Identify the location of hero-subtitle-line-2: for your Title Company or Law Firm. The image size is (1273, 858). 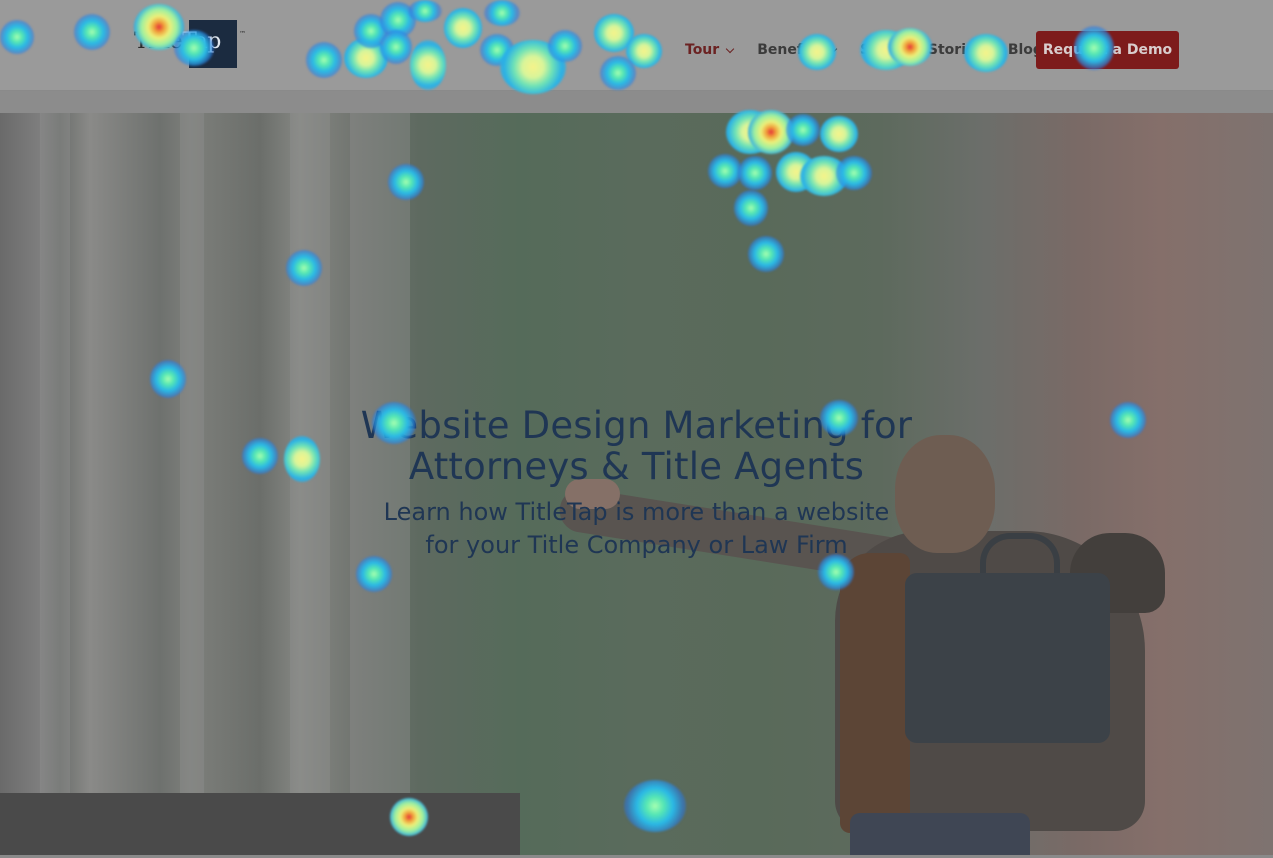
(636, 545).